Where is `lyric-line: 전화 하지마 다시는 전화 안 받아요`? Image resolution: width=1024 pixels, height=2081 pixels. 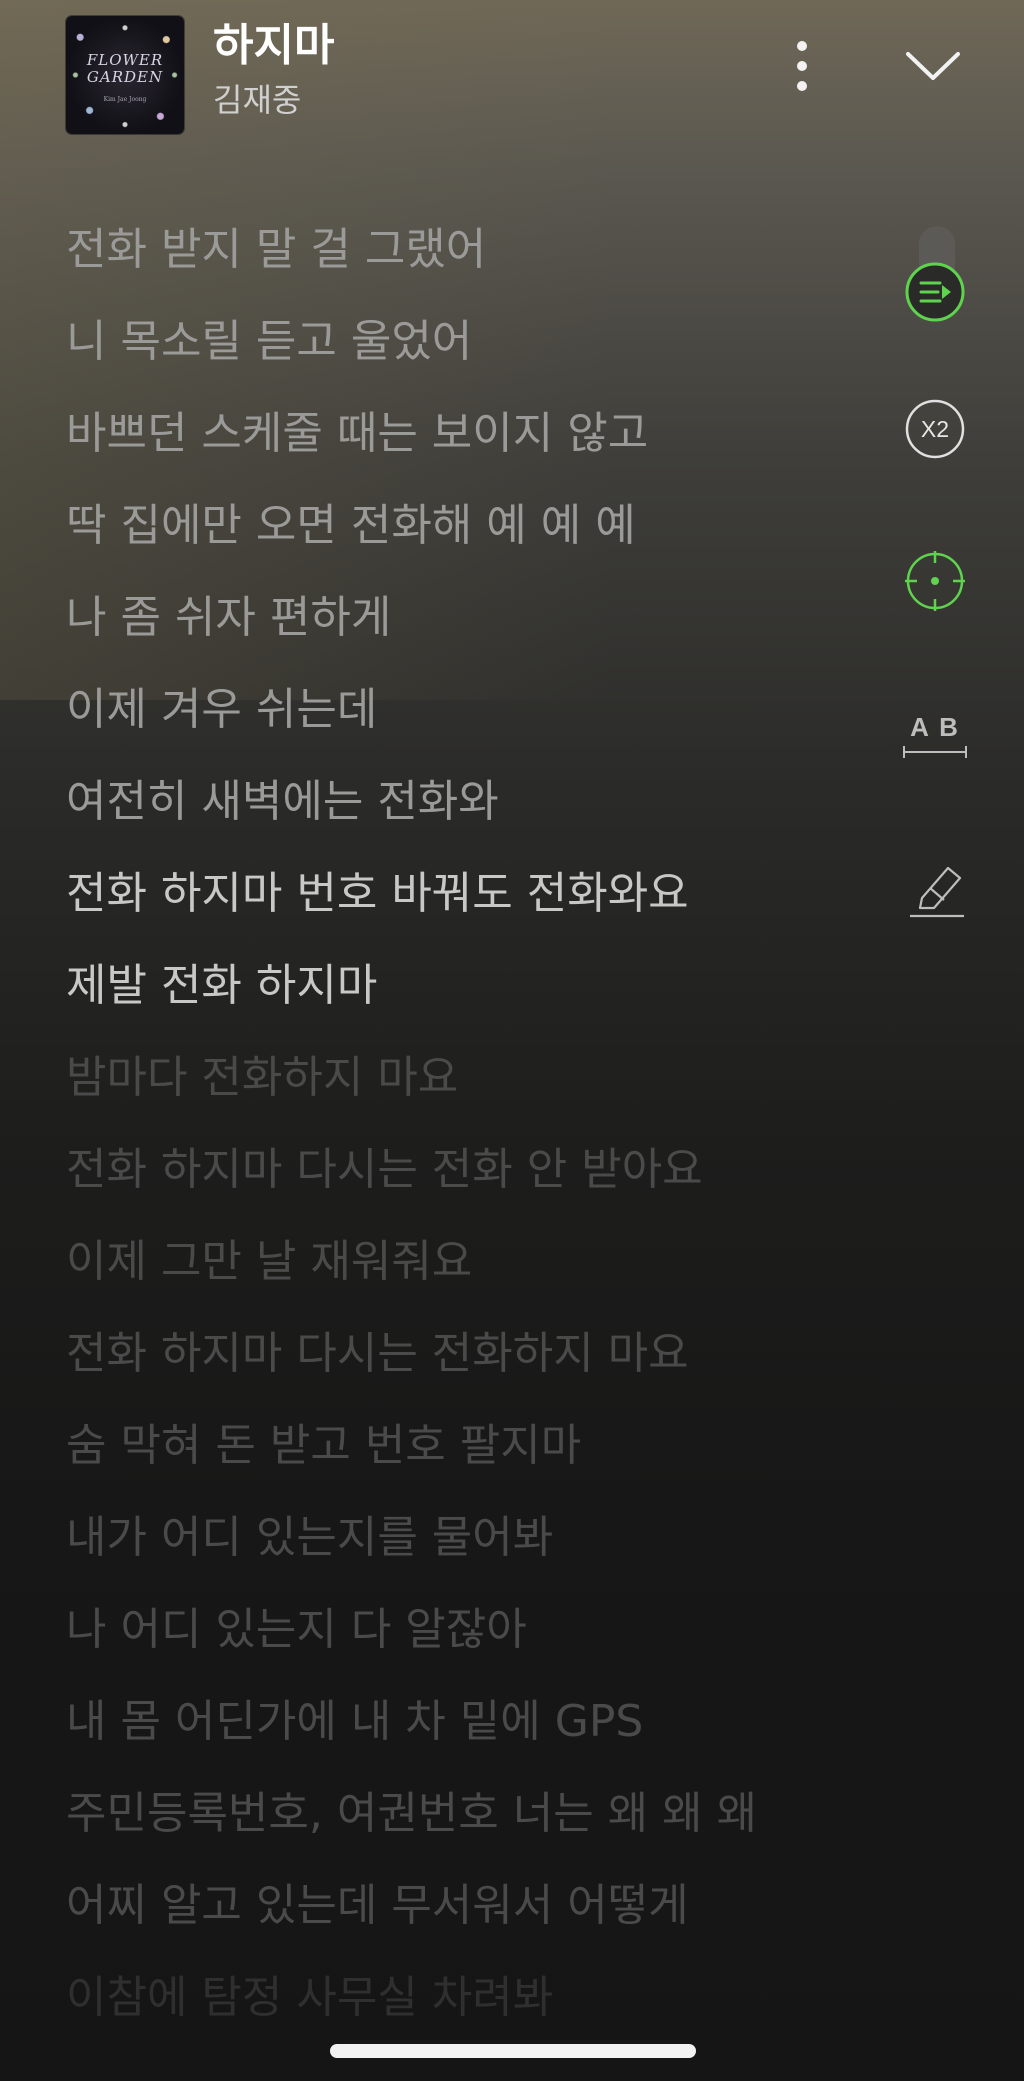 lyric-line: 전화 하지마 다시는 전화 안 받아요 is located at coordinates (456, 1180).